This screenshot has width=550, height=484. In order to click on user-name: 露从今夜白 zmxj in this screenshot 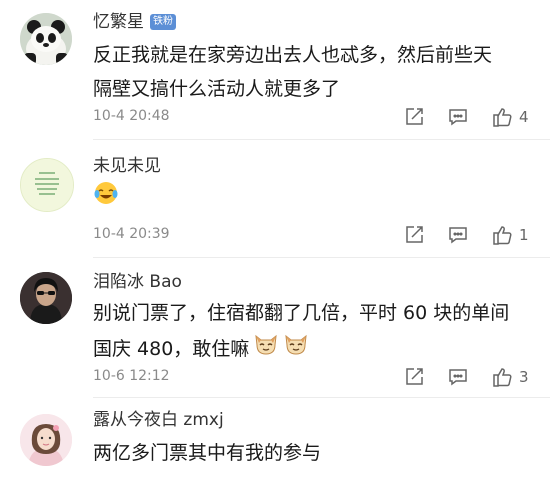, I will do `click(158, 420)`.